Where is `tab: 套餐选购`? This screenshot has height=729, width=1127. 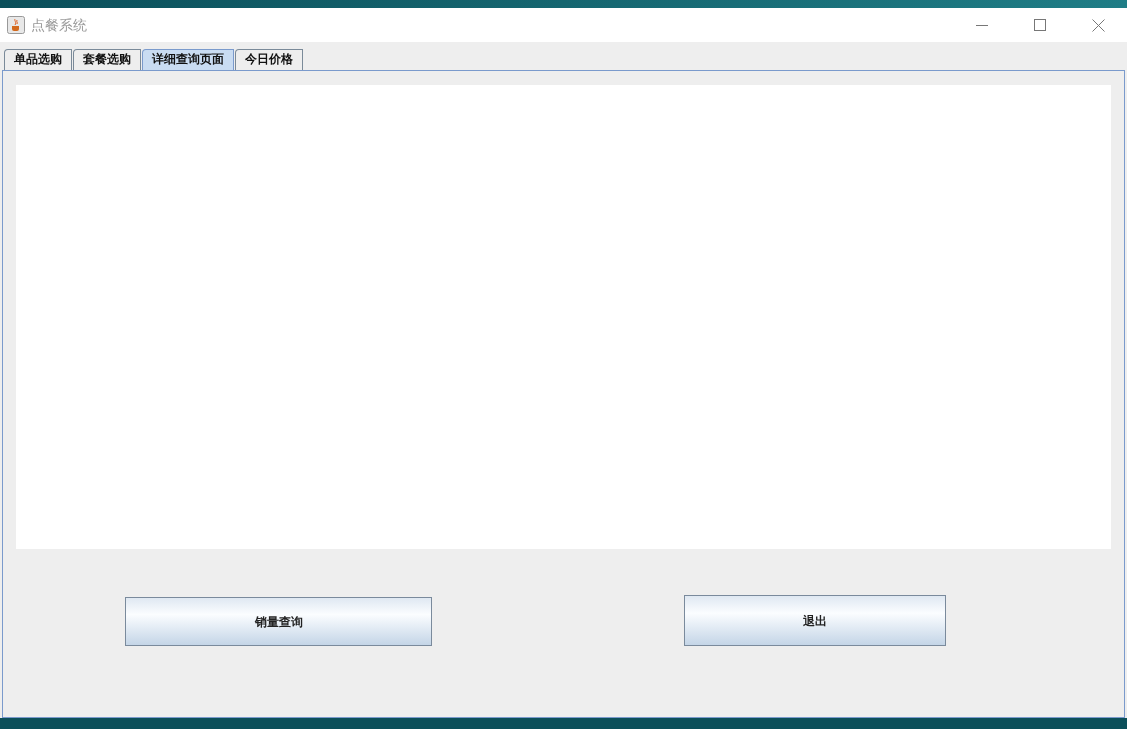 tab: 套餐选购 is located at coordinates (107, 59).